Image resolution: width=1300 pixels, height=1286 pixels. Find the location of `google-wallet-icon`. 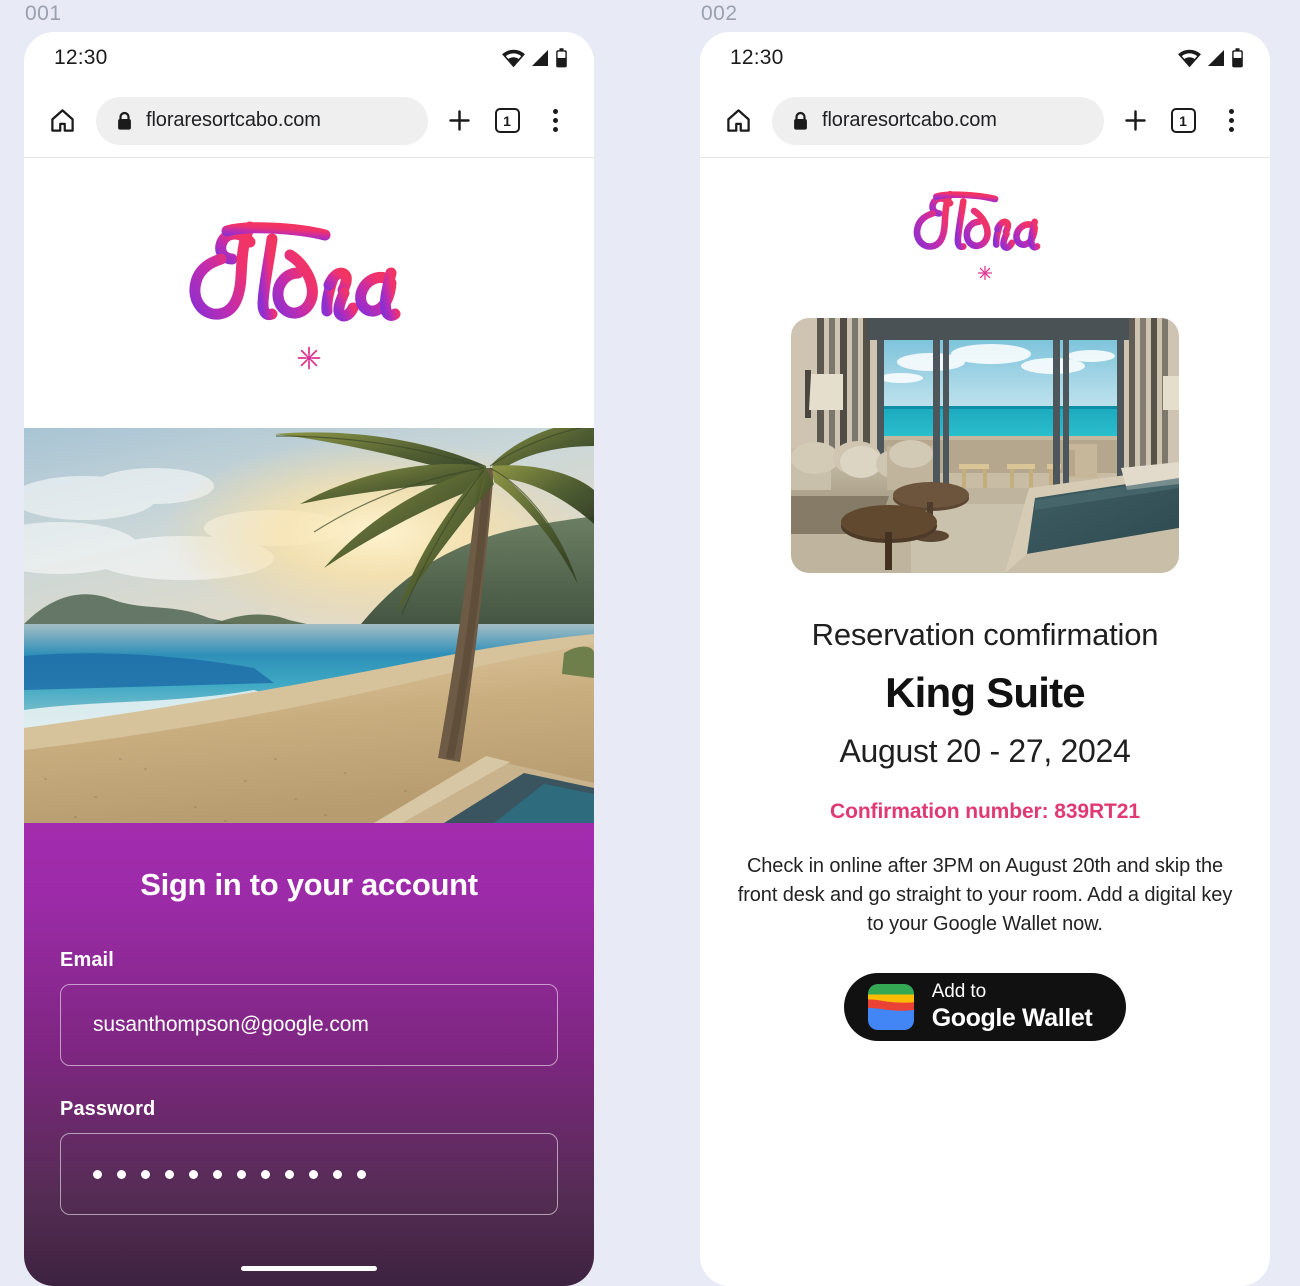

google-wallet-icon is located at coordinates (890, 1007).